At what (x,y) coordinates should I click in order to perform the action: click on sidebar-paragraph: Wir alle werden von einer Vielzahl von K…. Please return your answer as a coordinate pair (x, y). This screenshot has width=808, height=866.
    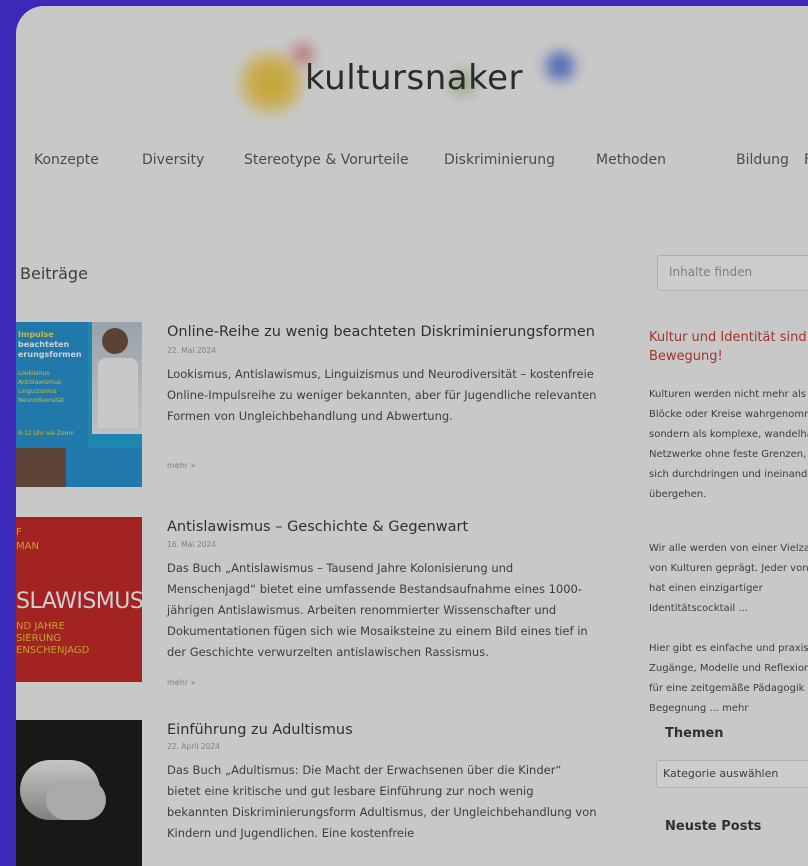
    Looking at the image, I should click on (728, 578).